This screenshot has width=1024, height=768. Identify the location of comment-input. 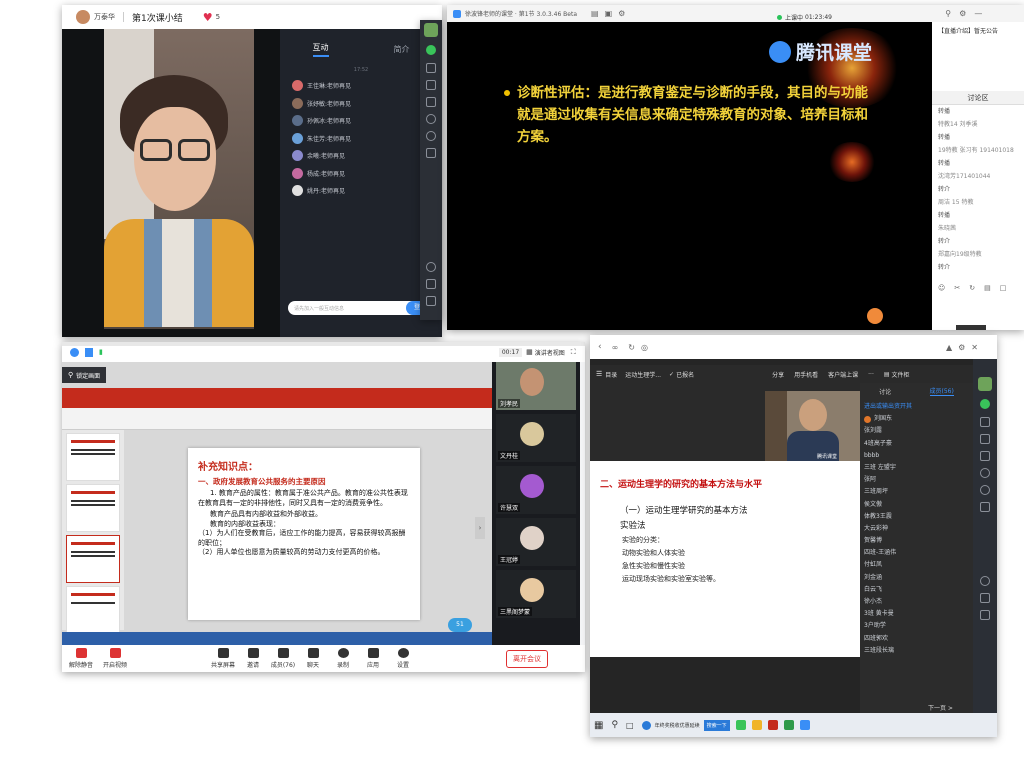
(971, 327).